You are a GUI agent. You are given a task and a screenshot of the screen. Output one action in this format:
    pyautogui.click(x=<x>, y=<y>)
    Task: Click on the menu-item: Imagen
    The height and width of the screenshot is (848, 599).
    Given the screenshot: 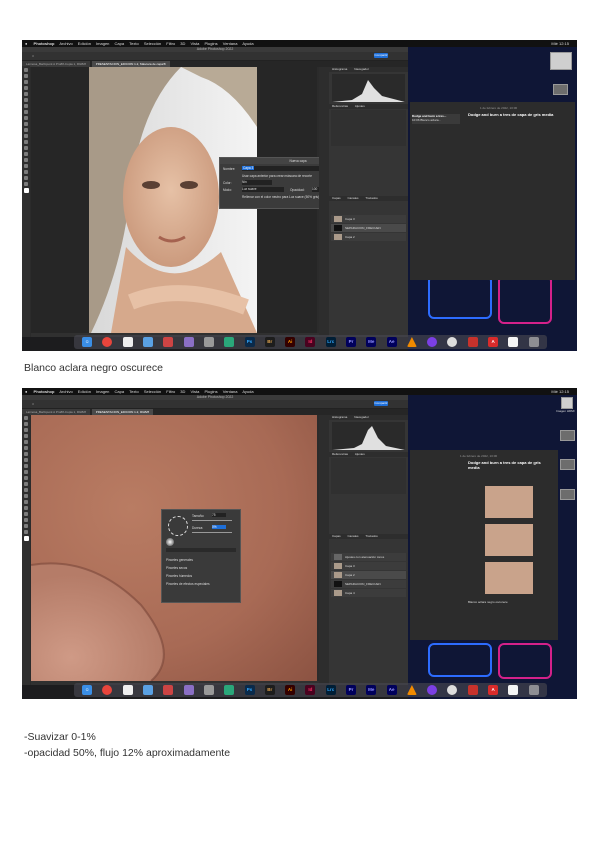 What is the action you would take?
    pyautogui.click(x=102, y=43)
    